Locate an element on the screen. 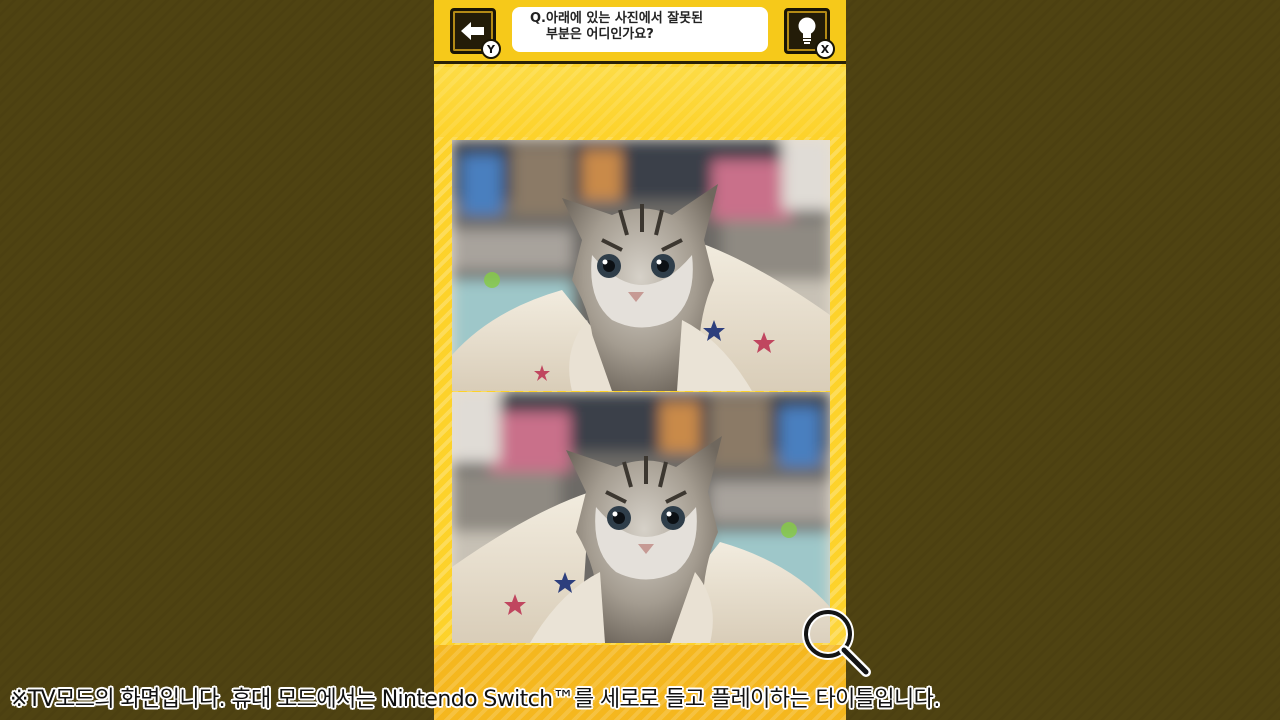 The image size is (1280, 720). y-key-badge: Y is located at coordinates (491, 49).